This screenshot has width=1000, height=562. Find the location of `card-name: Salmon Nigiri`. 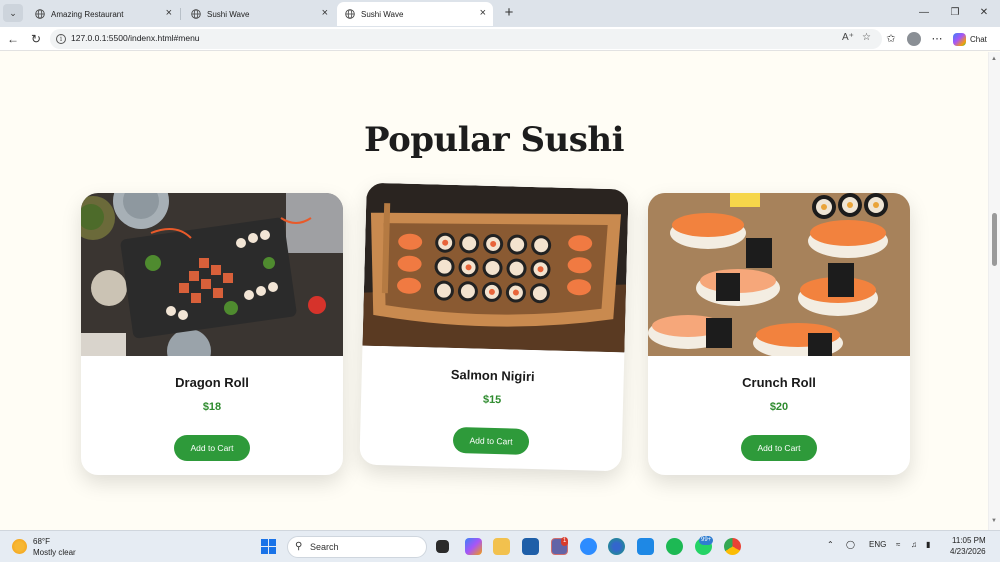

card-name: Salmon Nigiri is located at coordinates (492, 375).